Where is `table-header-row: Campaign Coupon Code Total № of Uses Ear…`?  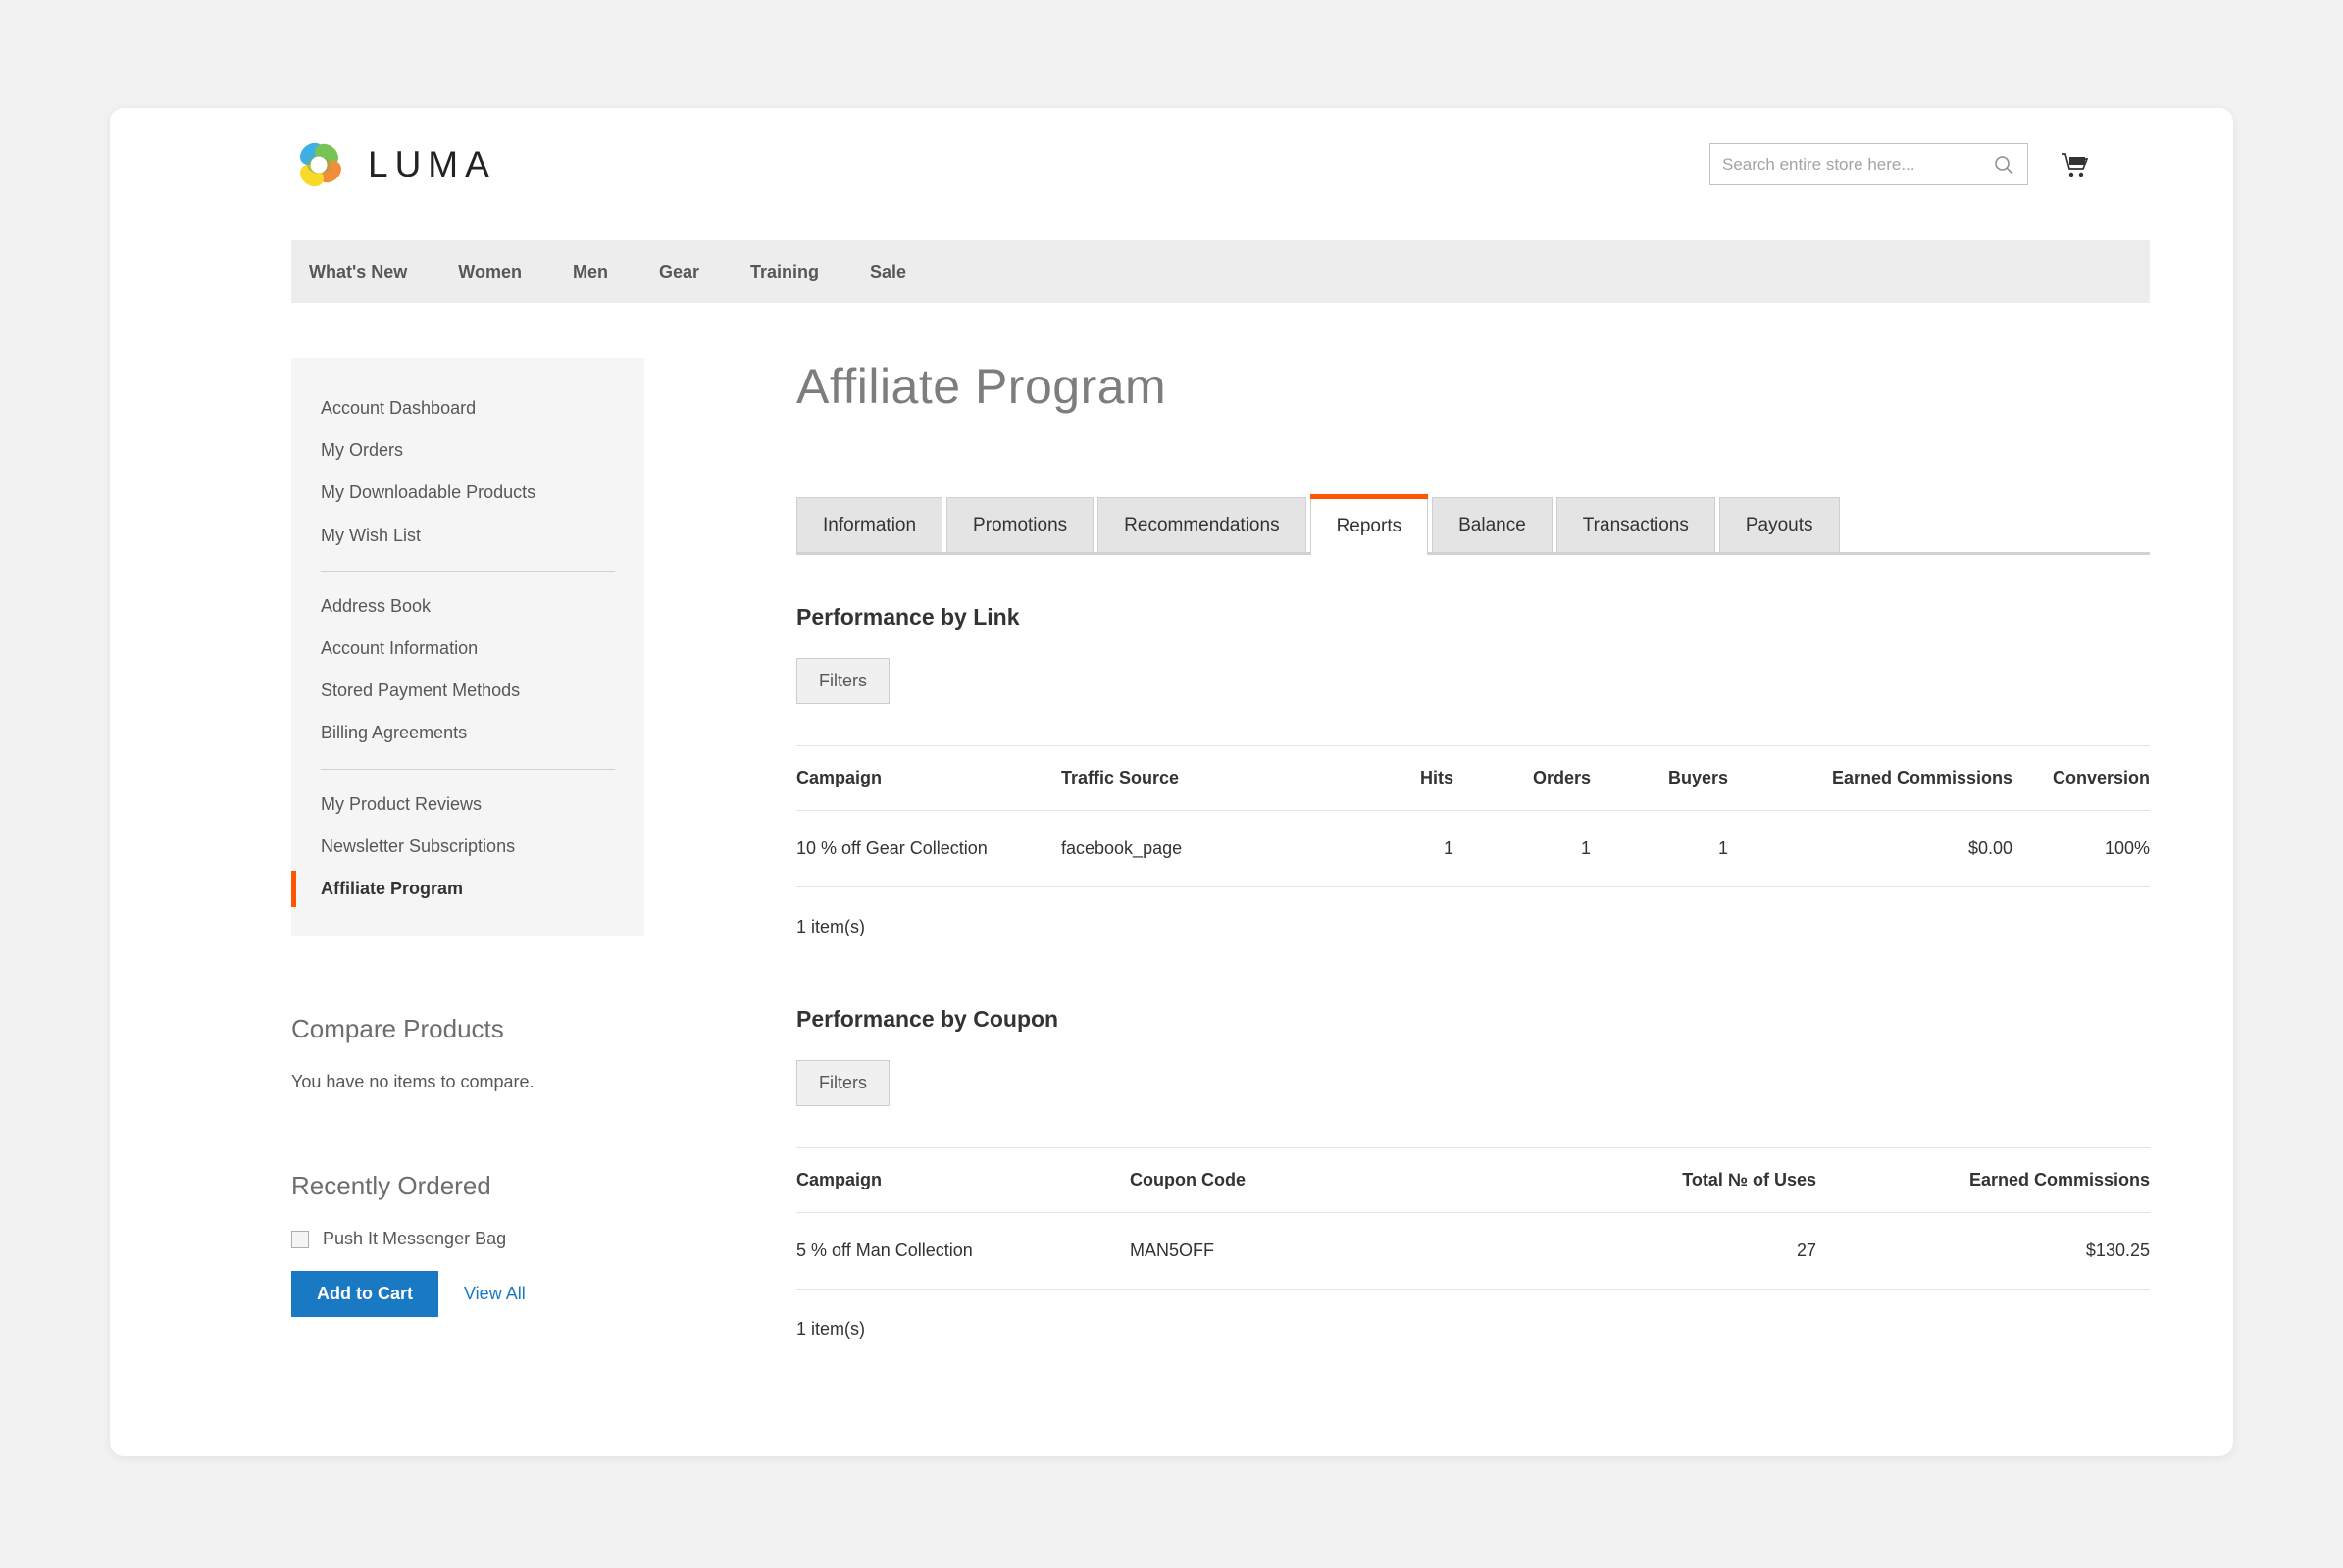
table-header-row: Campaign Coupon Code Total № of Uses Ear… is located at coordinates (1473, 1180).